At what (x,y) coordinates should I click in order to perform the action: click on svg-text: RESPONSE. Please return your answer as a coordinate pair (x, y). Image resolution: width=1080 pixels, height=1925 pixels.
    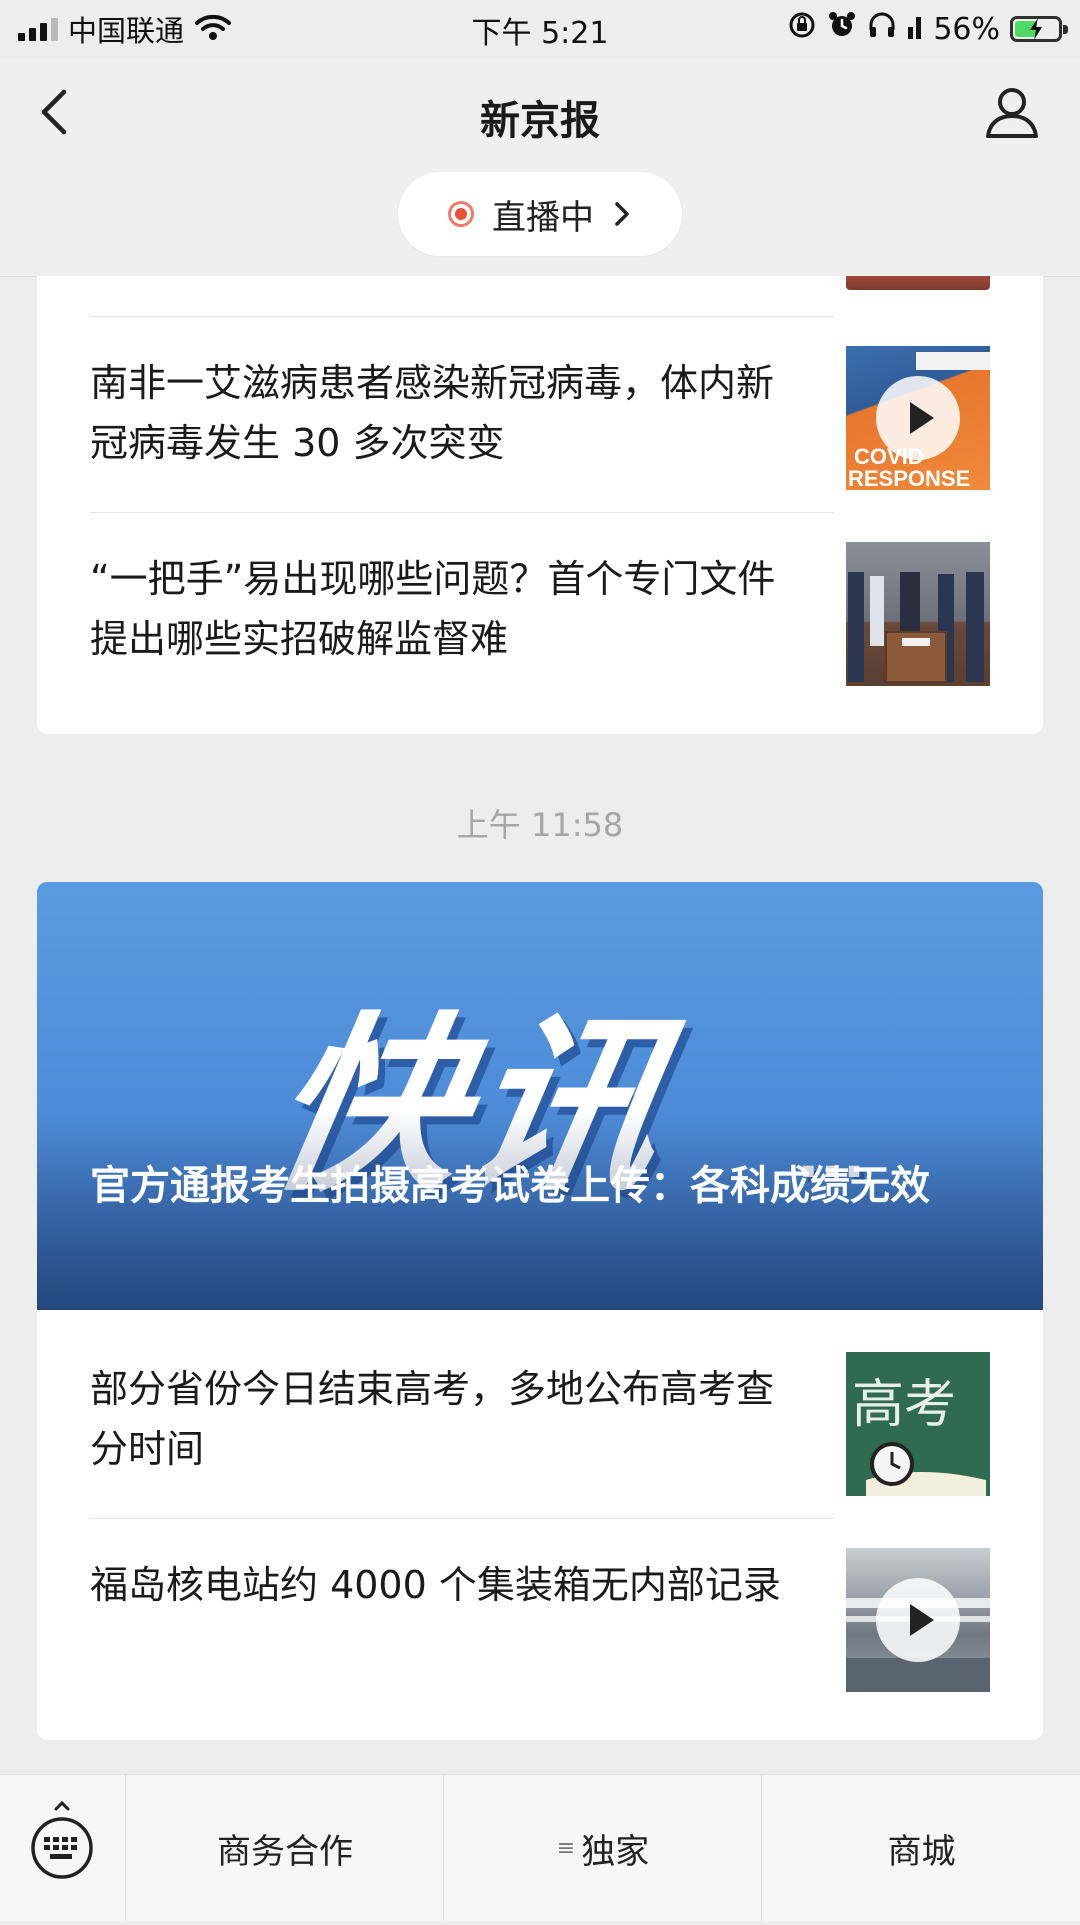
    Looking at the image, I should click on (909, 478).